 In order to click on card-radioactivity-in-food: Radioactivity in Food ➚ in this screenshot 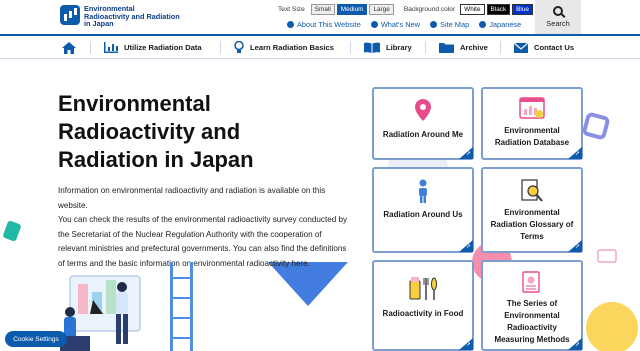, I will do `click(423, 305)`.